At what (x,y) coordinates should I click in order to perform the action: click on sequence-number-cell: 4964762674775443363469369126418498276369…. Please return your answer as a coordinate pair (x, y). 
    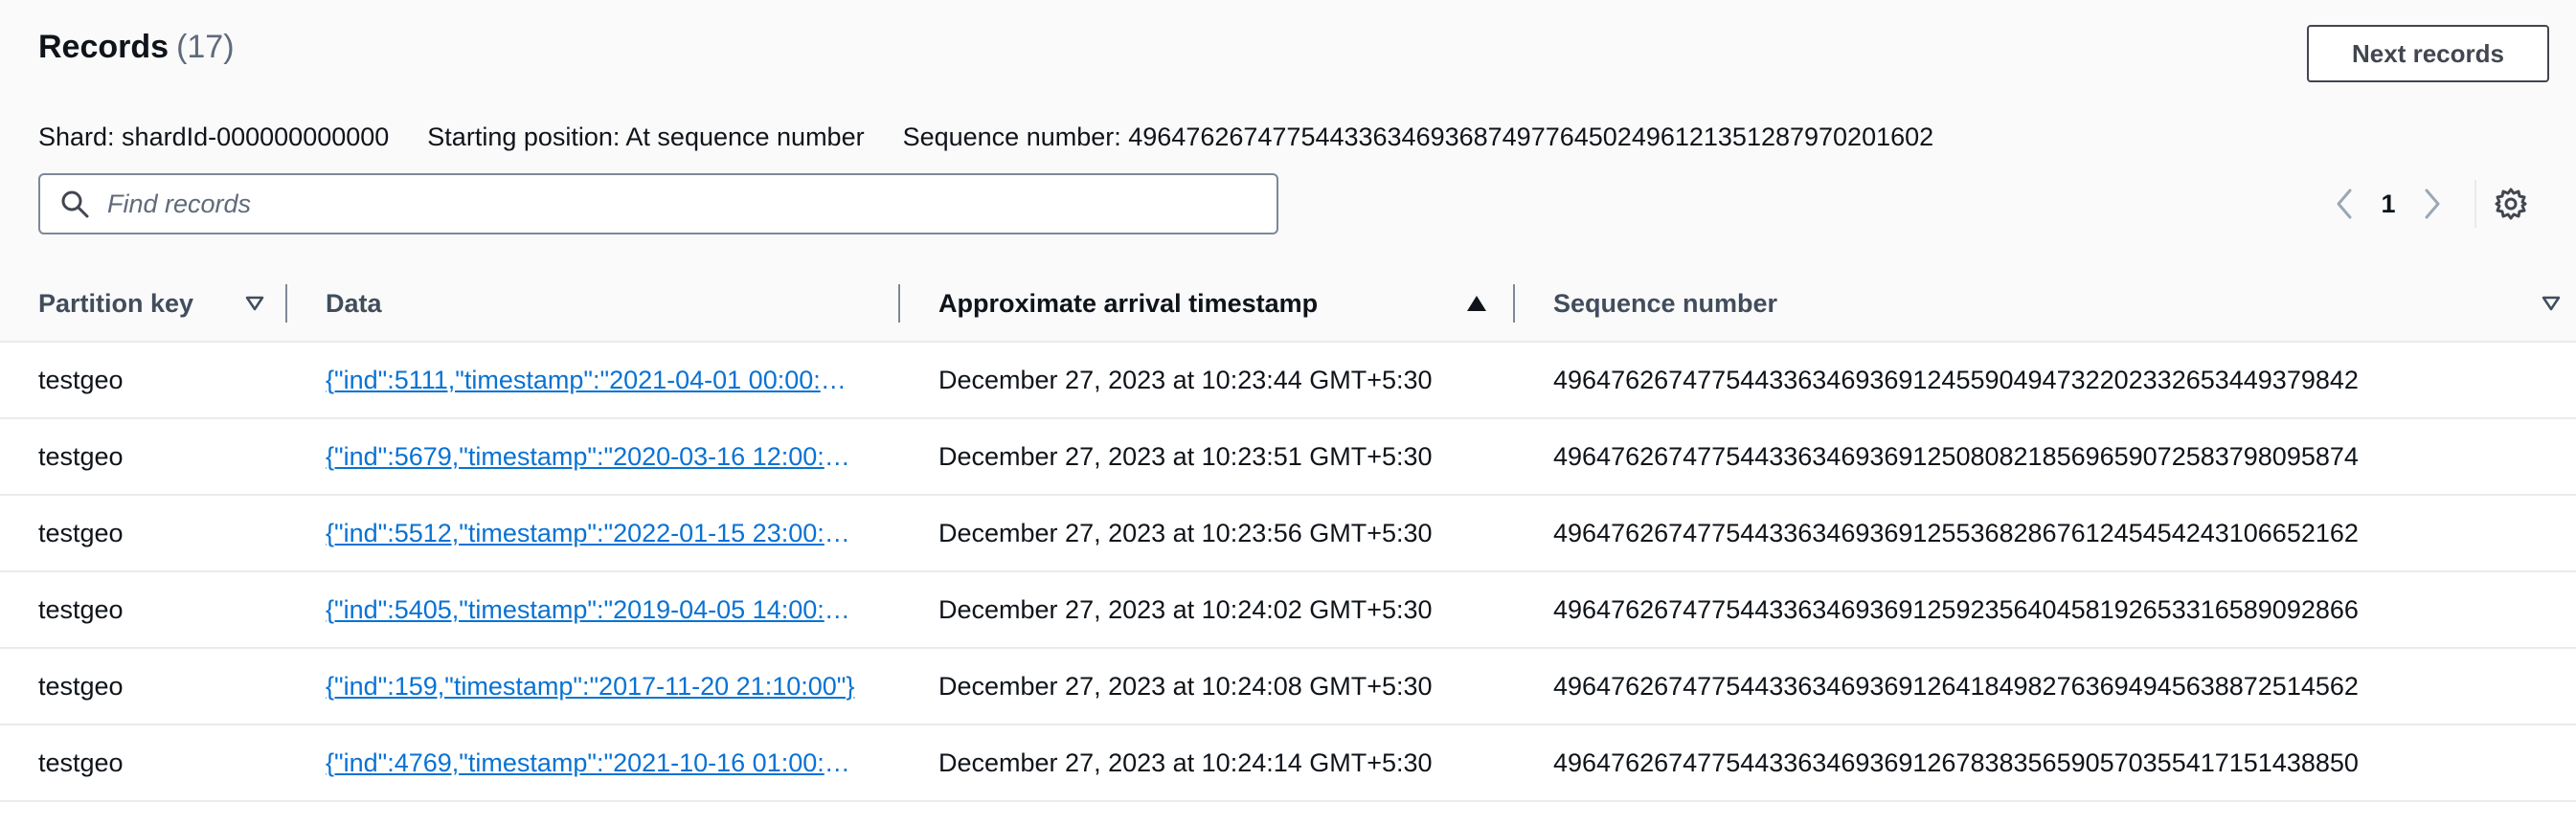
    Looking at the image, I should click on (2046, 687).